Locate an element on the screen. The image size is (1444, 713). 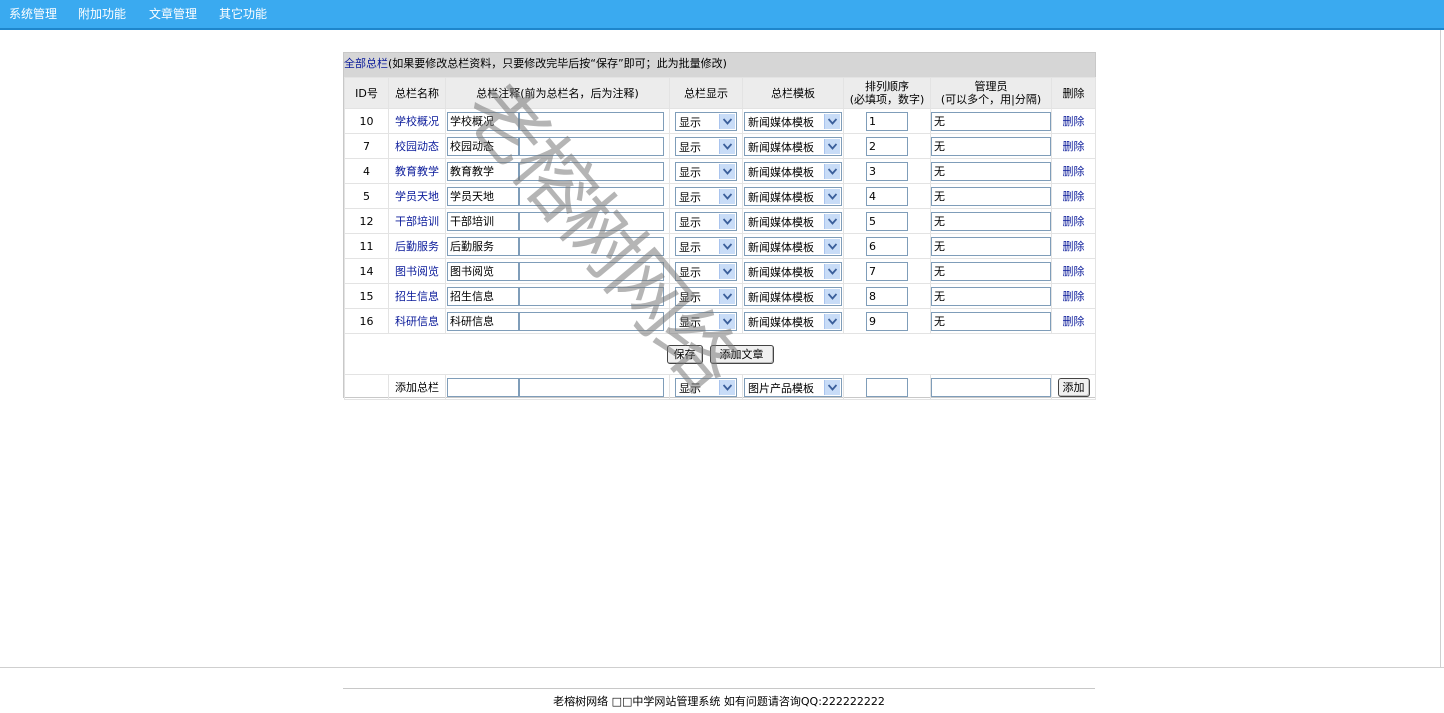
row-category-name: 后勤服务 is located at coordinates (417, 246).